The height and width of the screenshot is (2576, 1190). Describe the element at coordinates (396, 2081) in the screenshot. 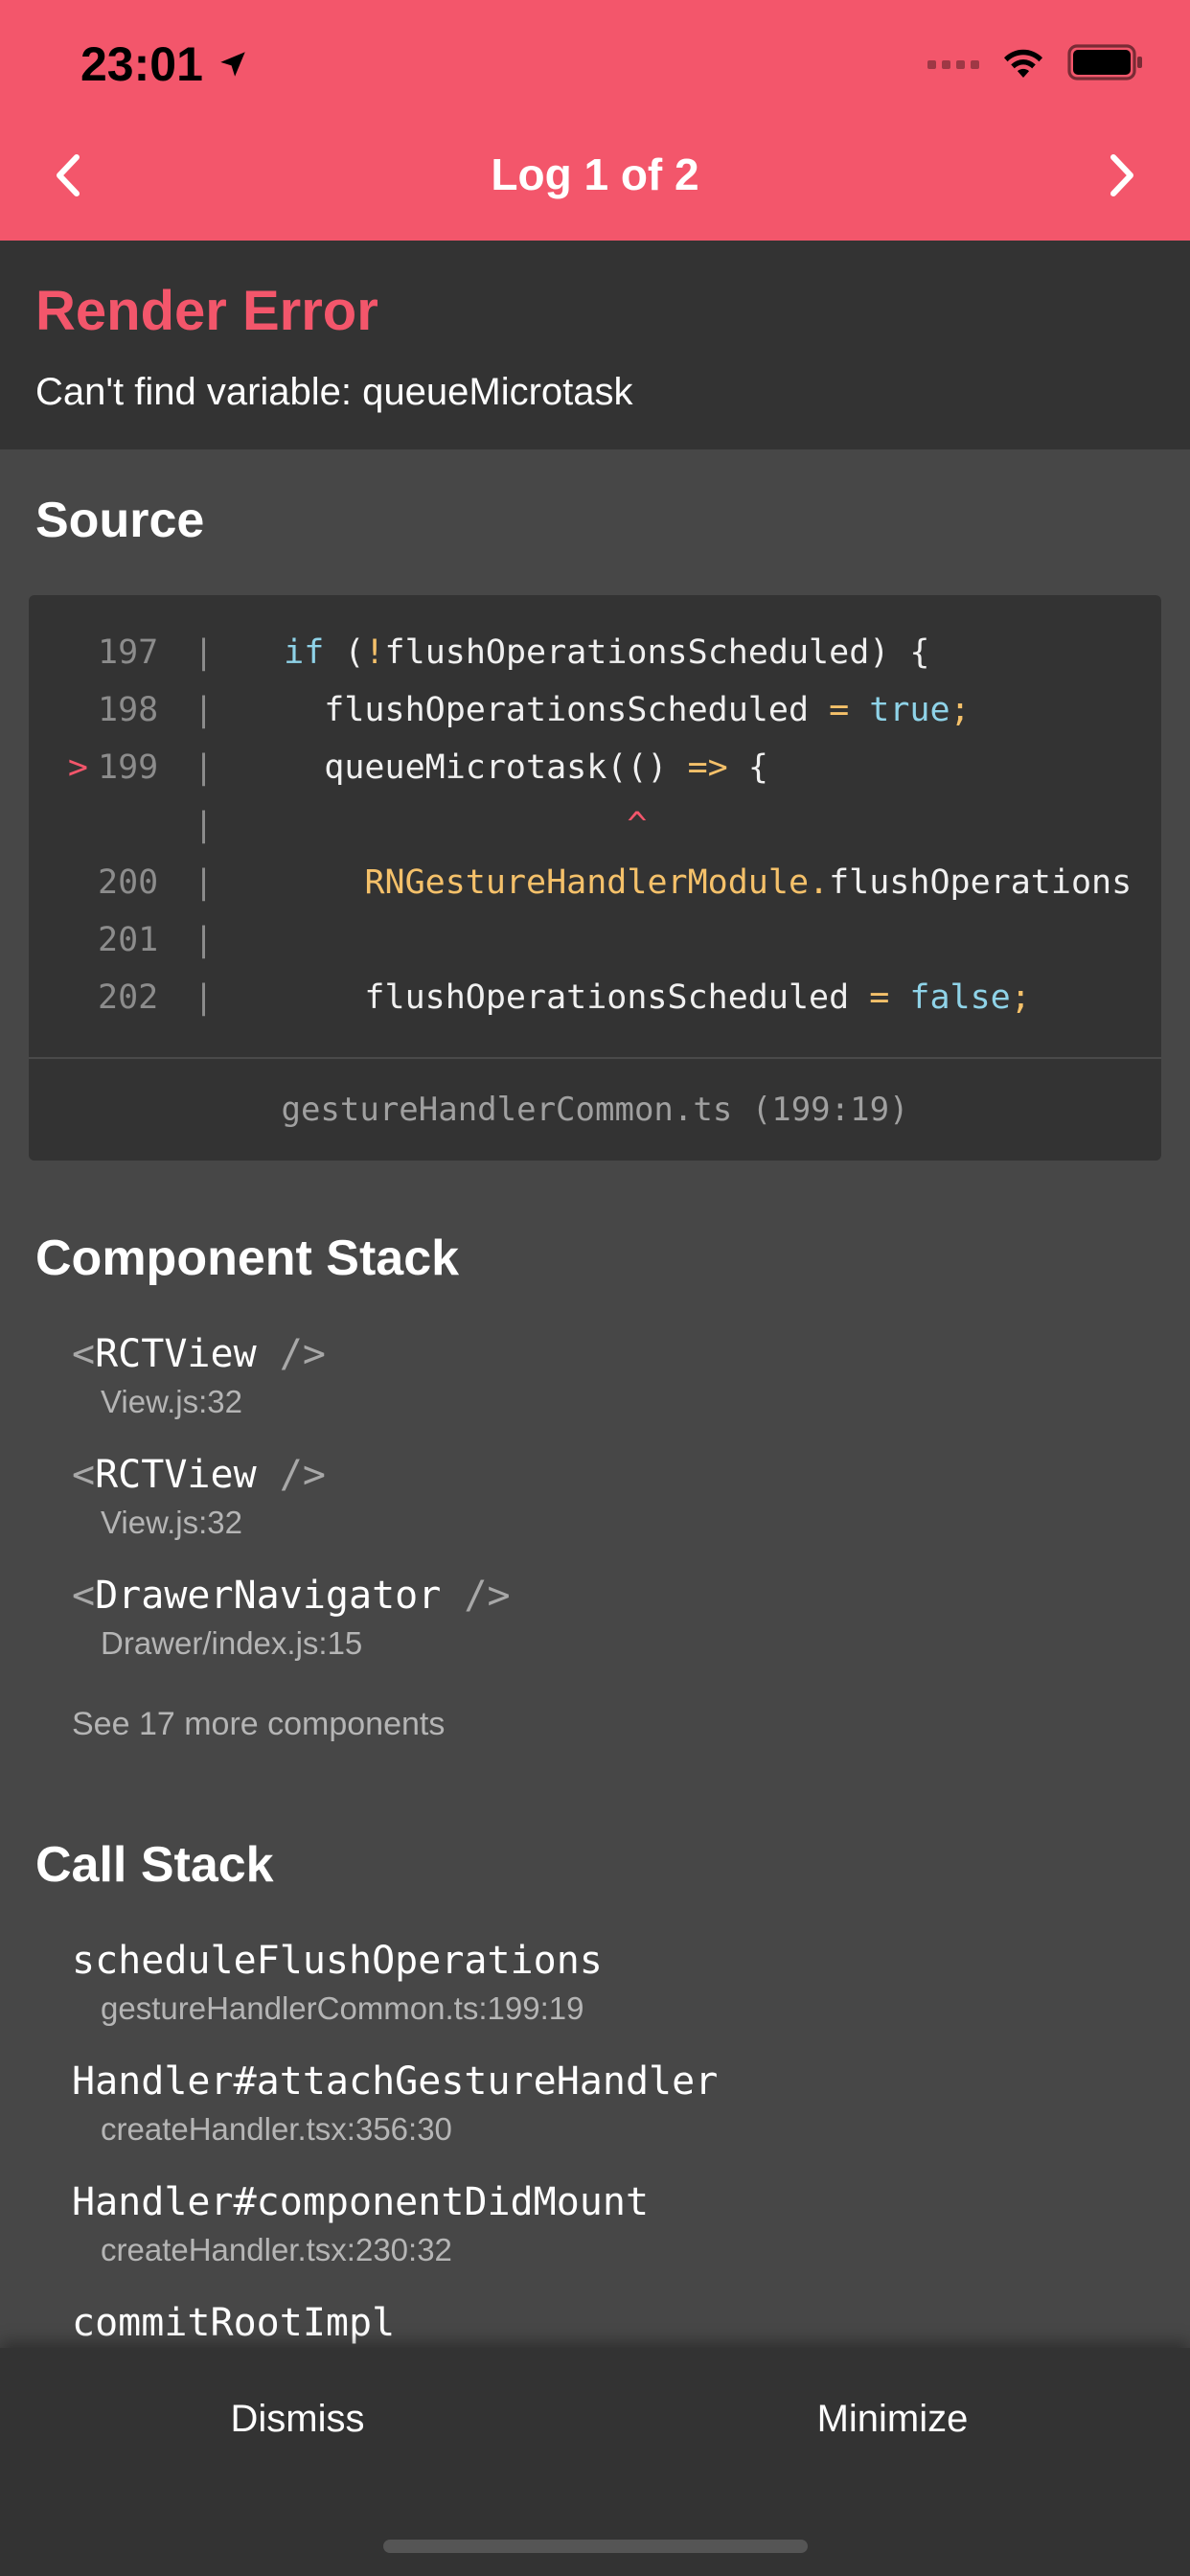

I see `function-name: Handler#attachGestureHandler` at that location.